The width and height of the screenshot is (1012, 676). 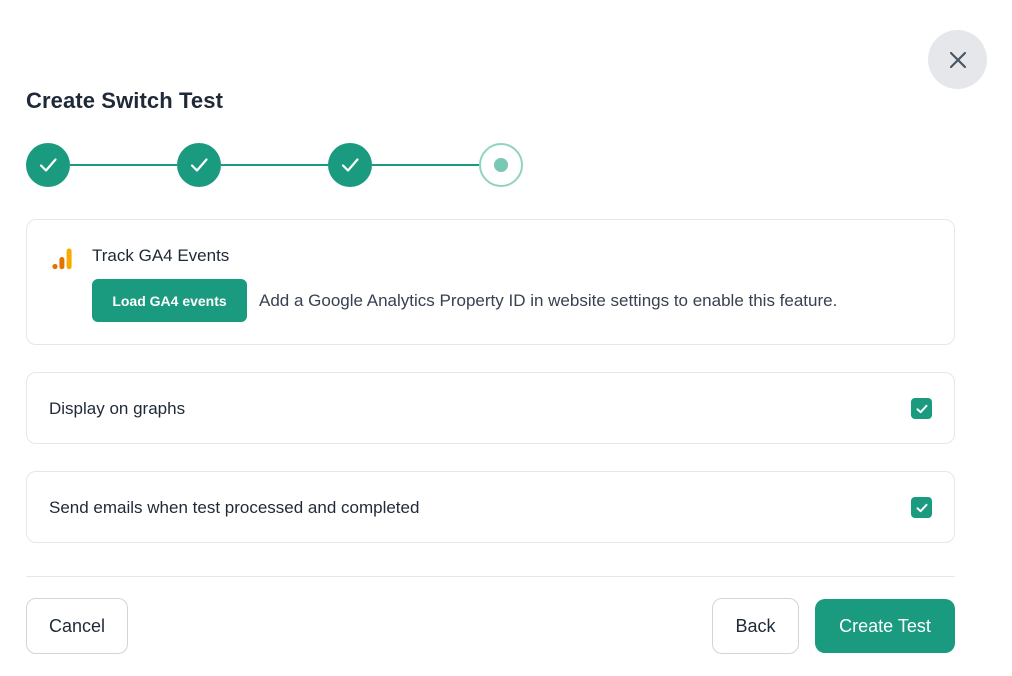 I want to click on send-emails-checkbox, so click(x=921, y=507).